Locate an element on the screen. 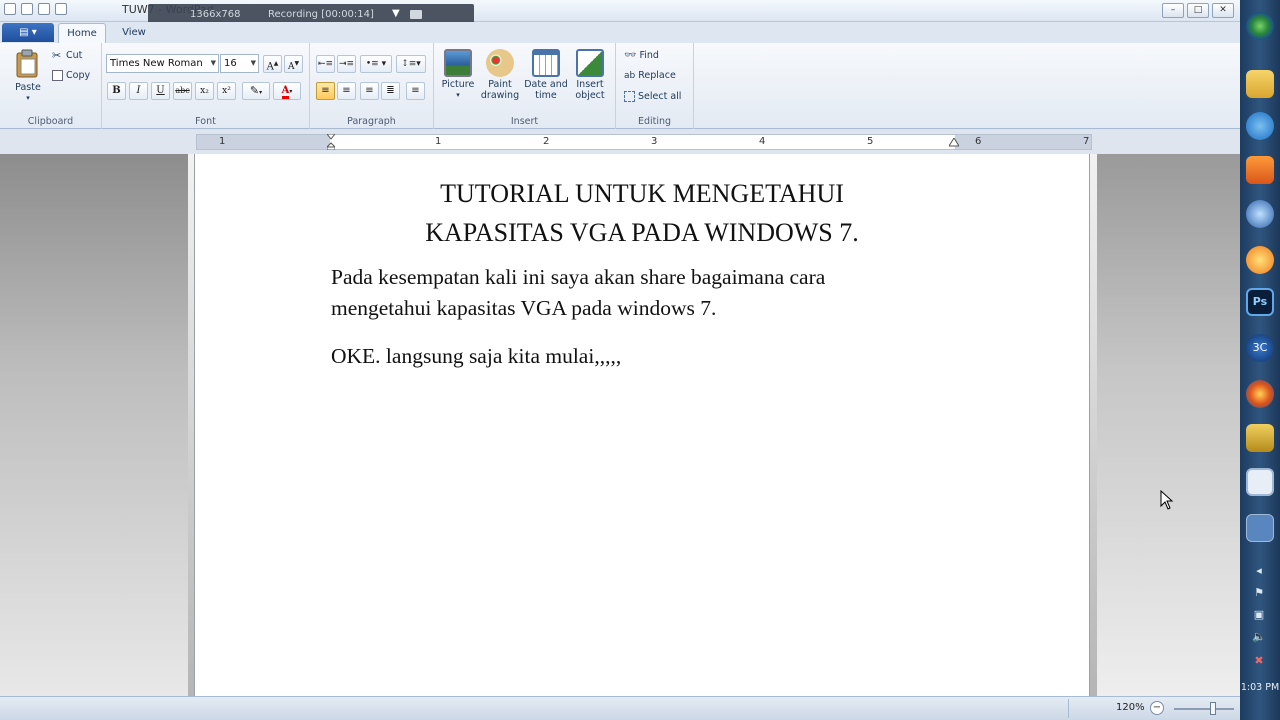 The height and width of the screenshot is (720, 1280). recorder-taskbar-icon is located at coordinates (1260, 528).